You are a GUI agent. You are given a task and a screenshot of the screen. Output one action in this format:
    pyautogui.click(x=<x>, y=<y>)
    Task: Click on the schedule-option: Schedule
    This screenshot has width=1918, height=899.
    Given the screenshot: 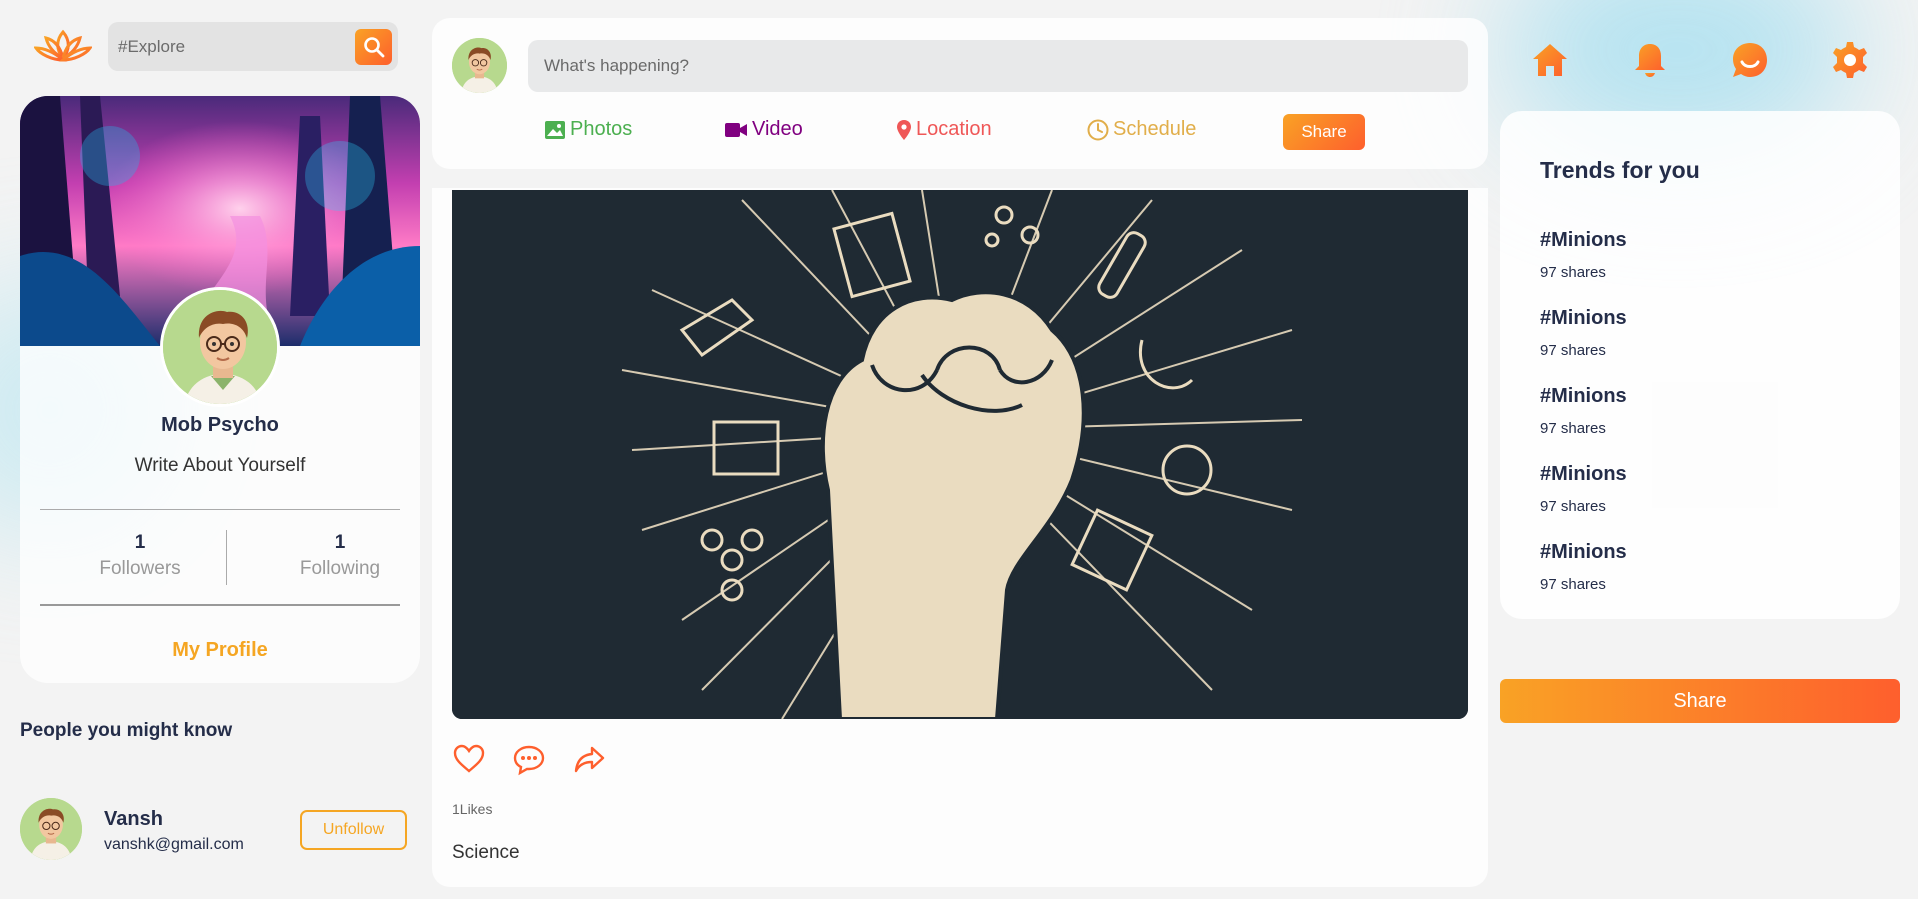 What is the action you would take?
    pyautogui.click(x=1141, y=129)
    